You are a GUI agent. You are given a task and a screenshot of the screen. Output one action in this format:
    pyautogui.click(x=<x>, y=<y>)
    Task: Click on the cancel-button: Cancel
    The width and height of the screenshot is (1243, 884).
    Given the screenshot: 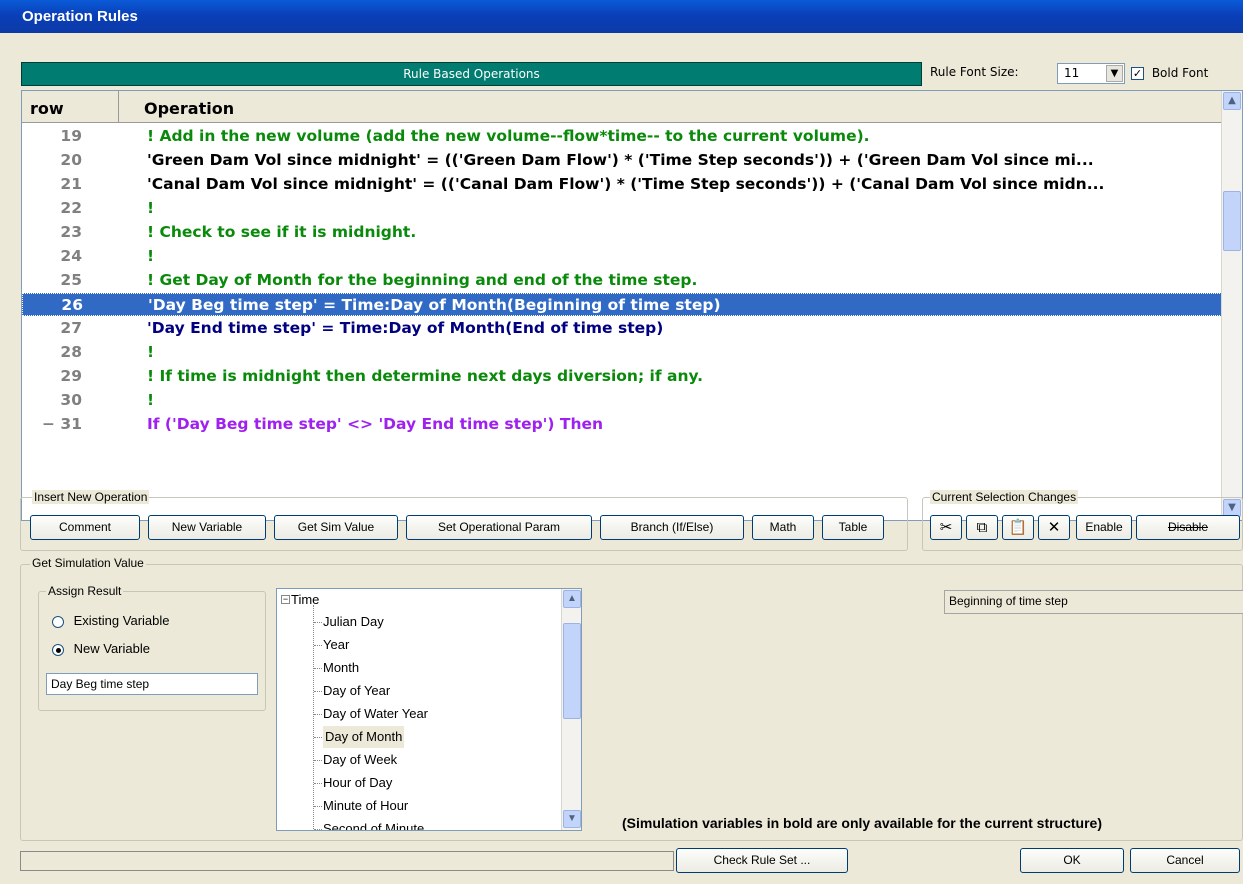 What is the action you would take?
    pyautogui.click(x=1185, y=860)
    